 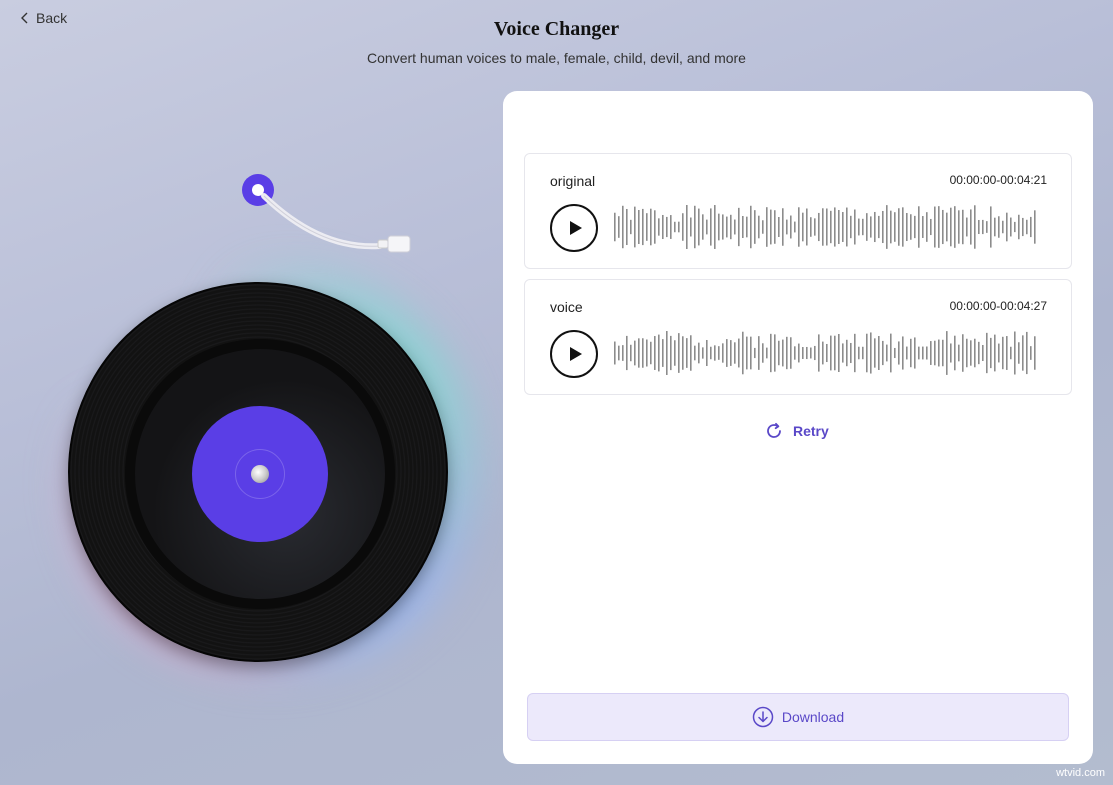 I want to click on waveform, so click(x=825, y=227).